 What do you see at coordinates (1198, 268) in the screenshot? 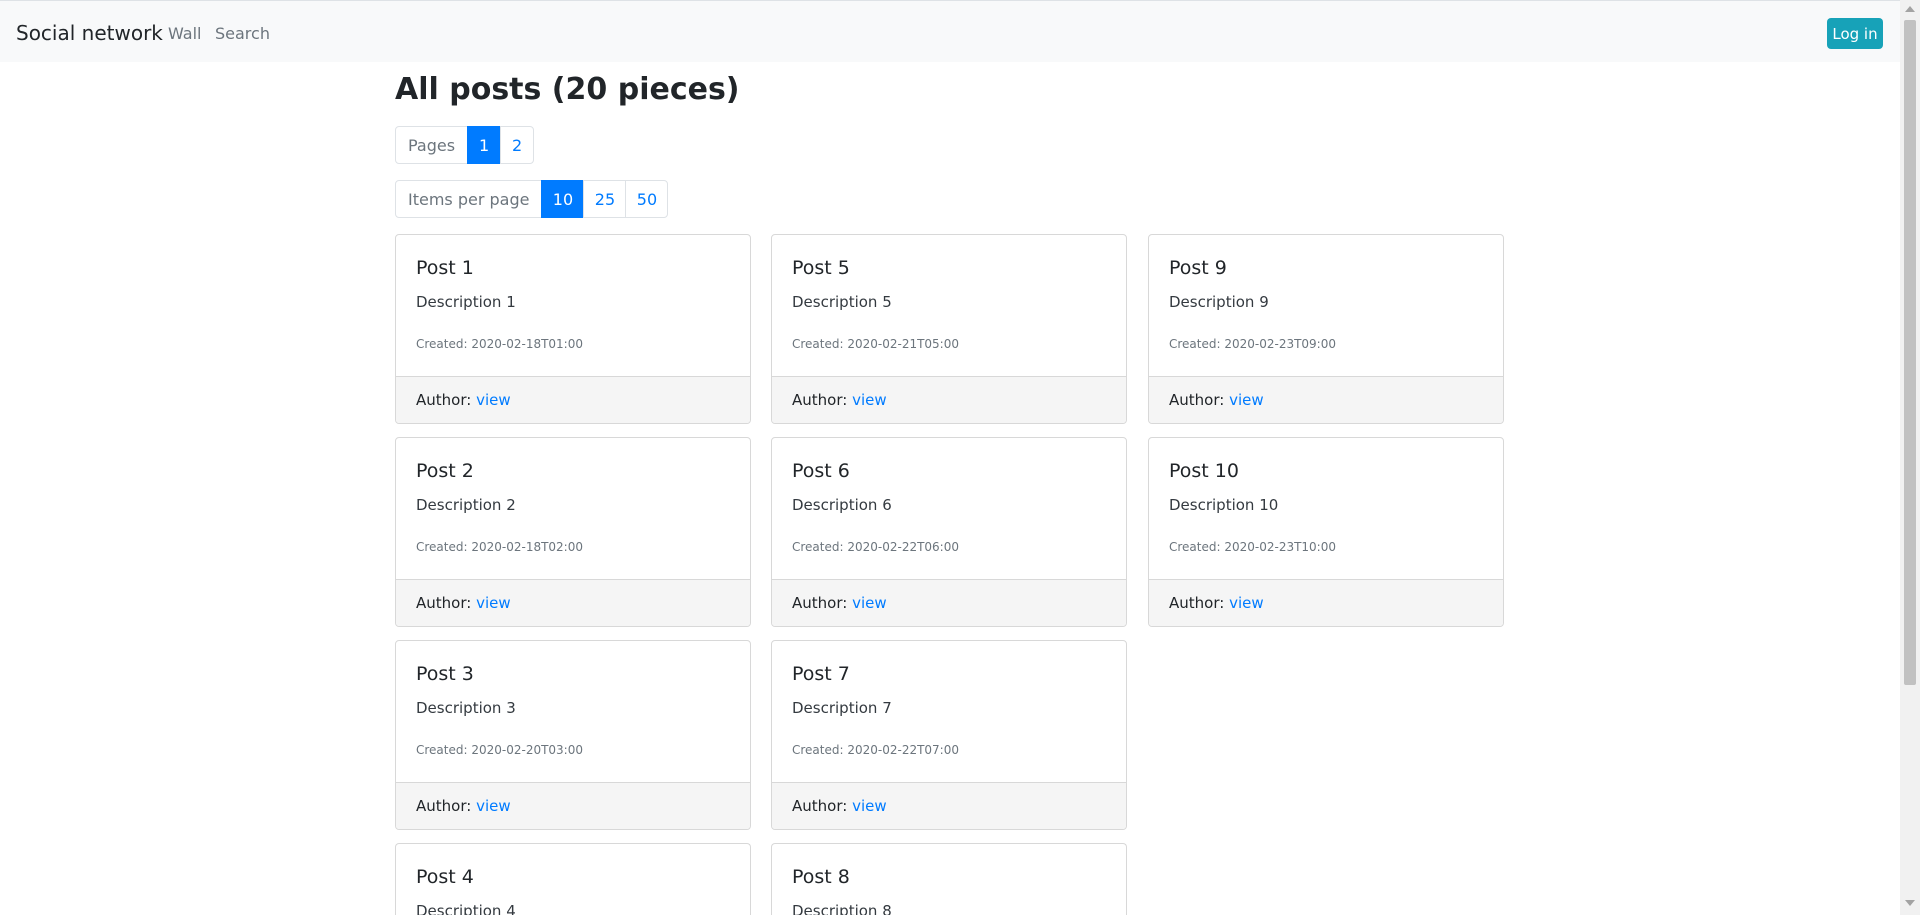
I see `post-title: Post 9` at bounding box center [1198, 268].